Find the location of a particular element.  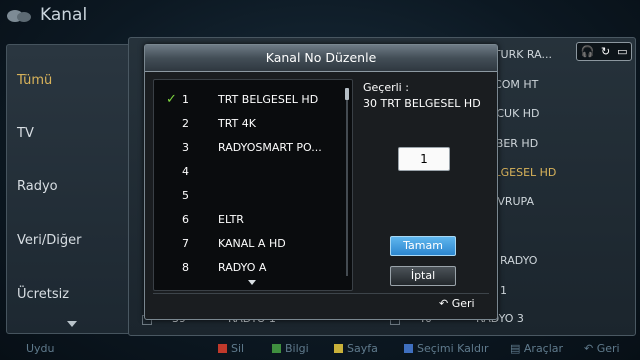

status-icons: 🎧 ↻ ▭ is located at coordinates (604, 51).